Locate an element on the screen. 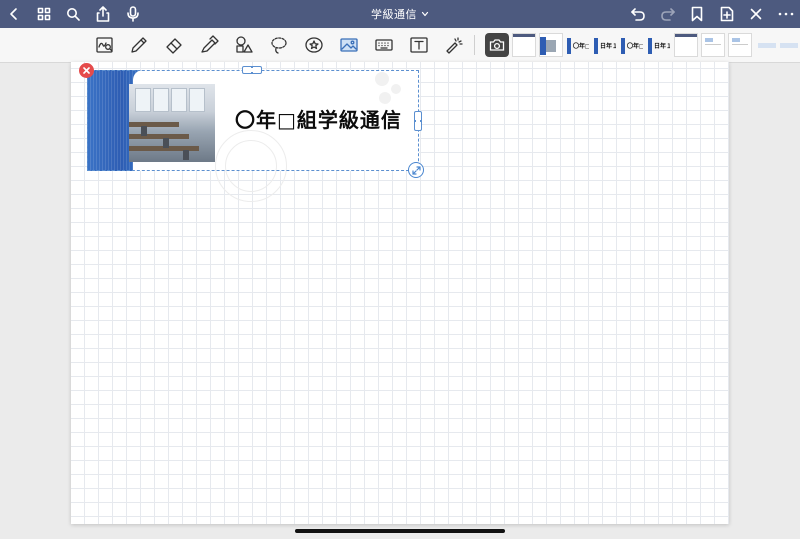 This screenshot has height=539, width=800. bookmark-button is located at coordinates (697, 14).